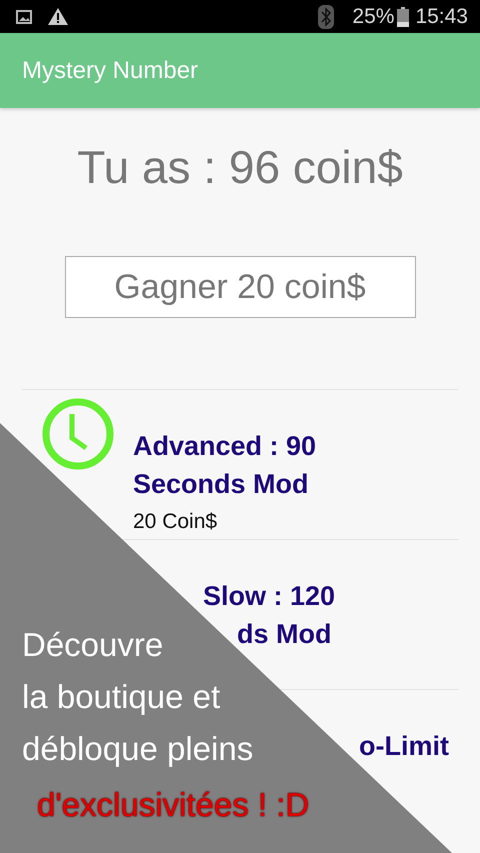  Describe the element at coordinates (175, 522) in the screenshot. I see `item-price: 20 Coin$` at that location.